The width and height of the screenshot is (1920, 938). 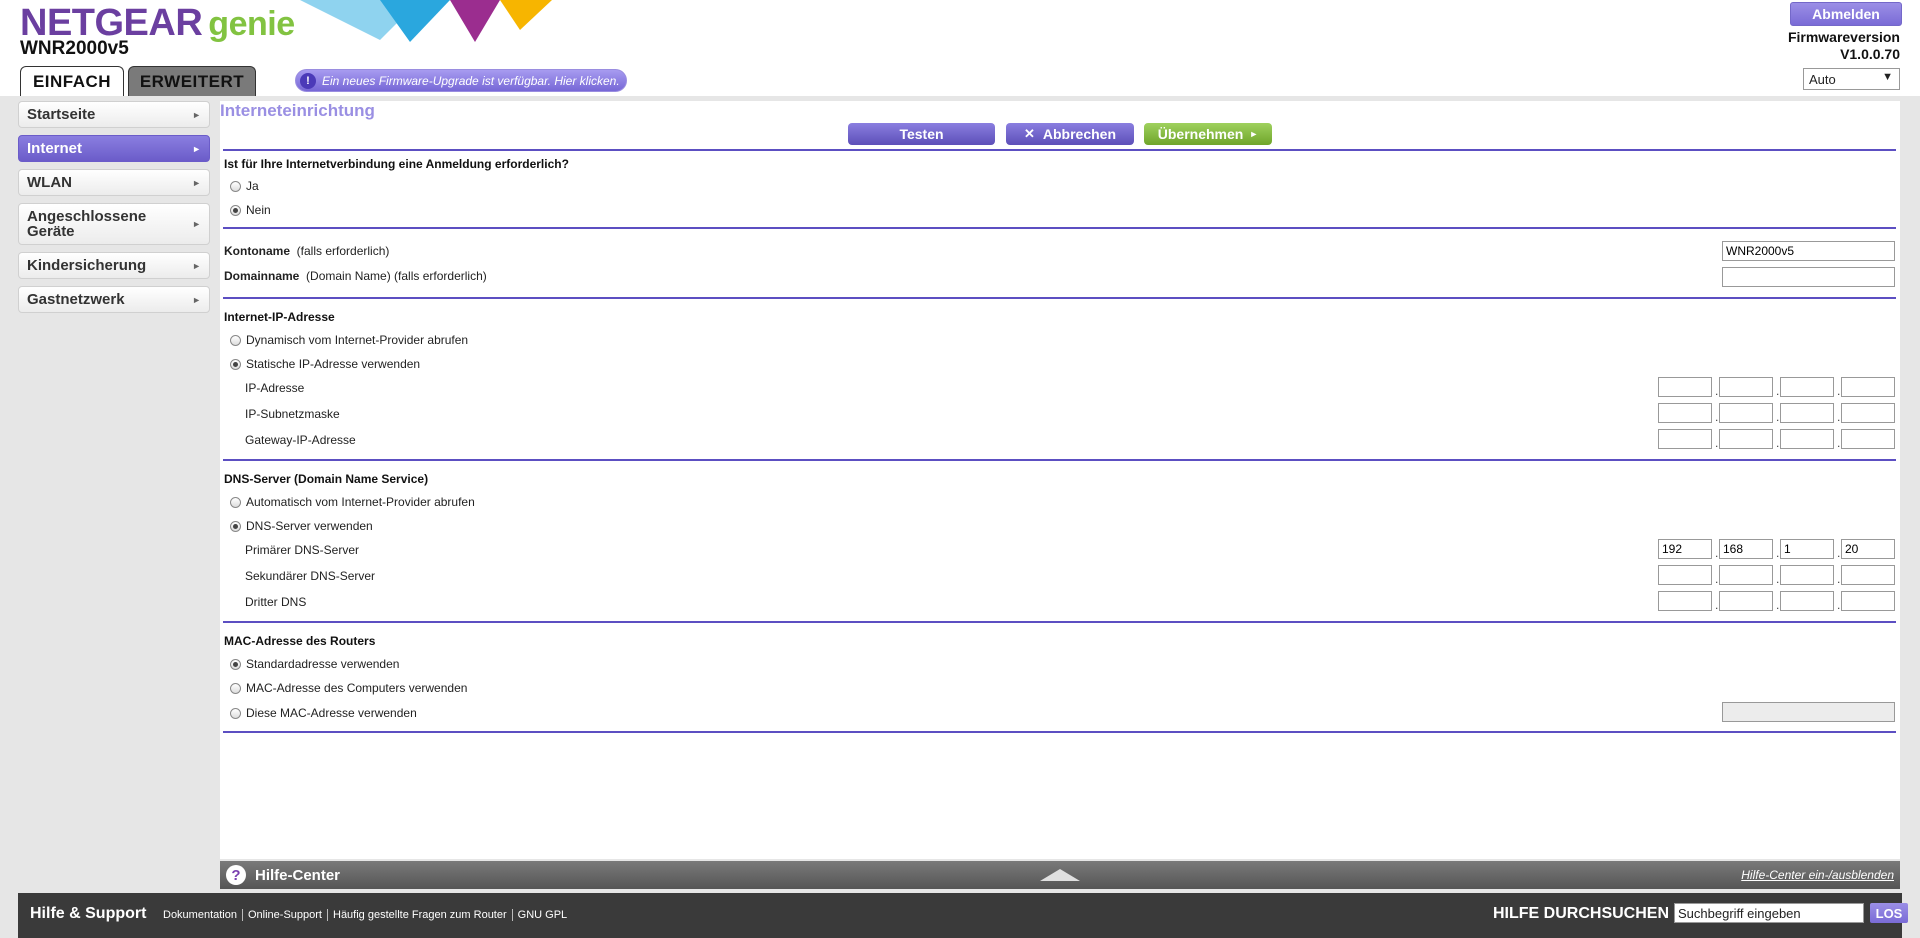 I want to click on internet-ip-title: Internet-IP-Adresse, so click(x=279, y=317).